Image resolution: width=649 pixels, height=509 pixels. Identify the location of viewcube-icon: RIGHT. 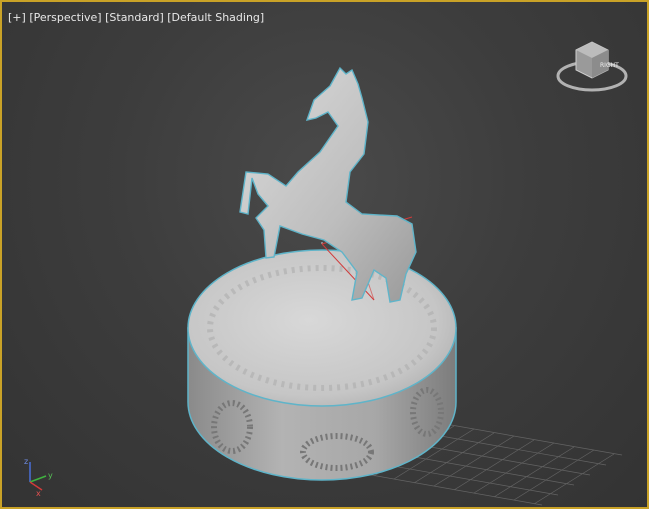
(593, 67).